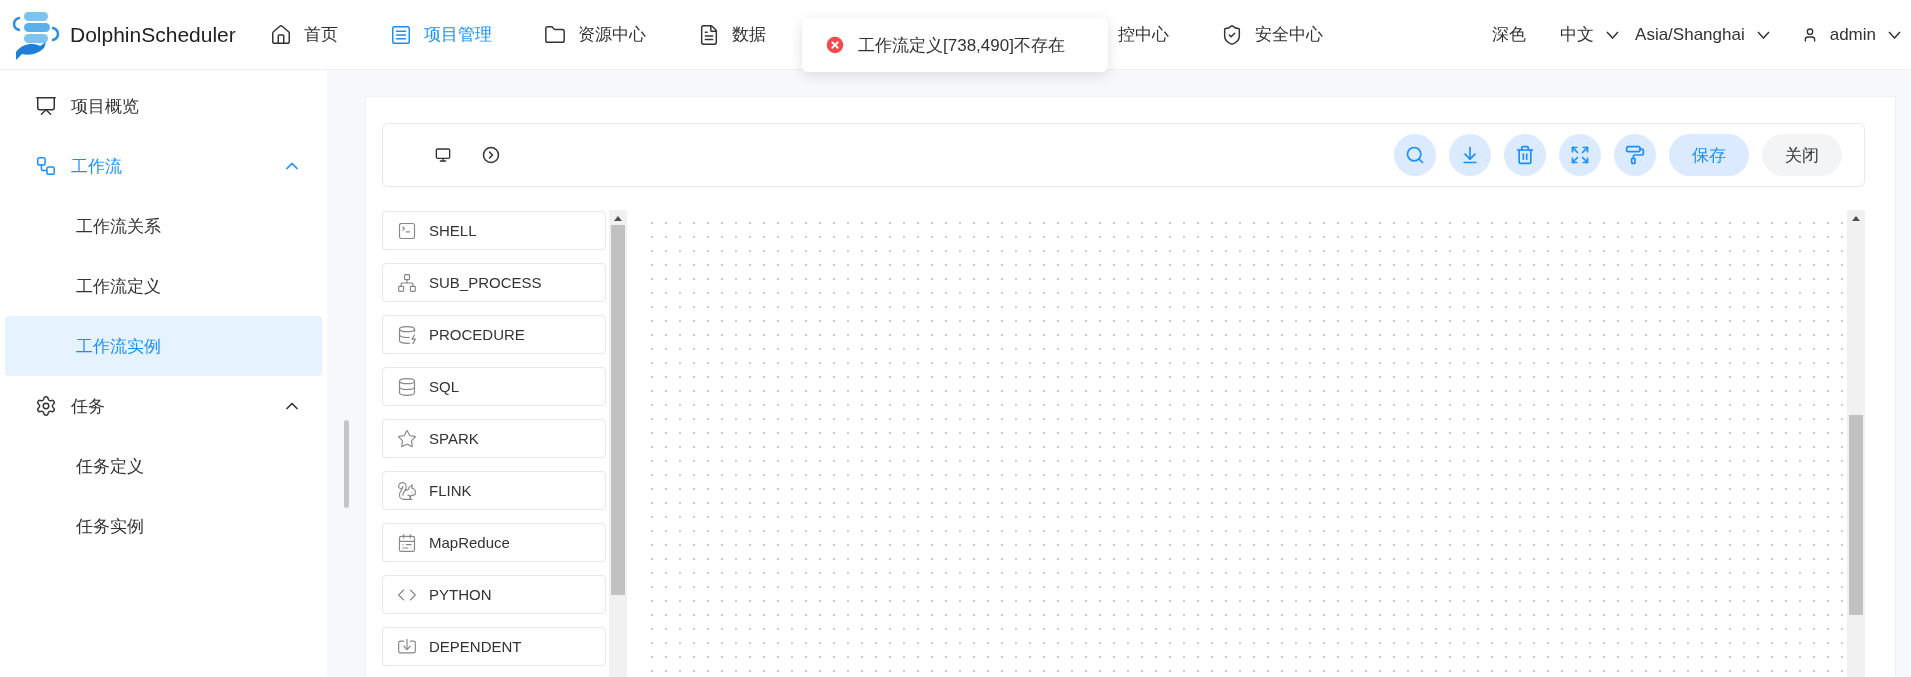 Image resolution: width=1911 pixels, height=677 pixels. I want to click on sidebar-item: 任务定义, so click(163, 466).